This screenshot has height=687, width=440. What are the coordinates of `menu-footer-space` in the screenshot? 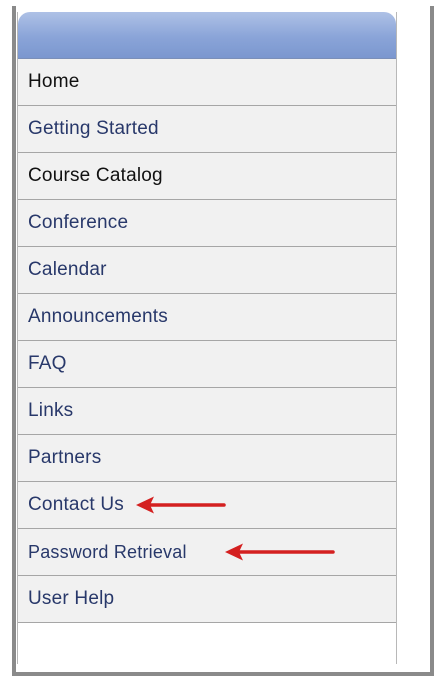 It's located at (207, 637).